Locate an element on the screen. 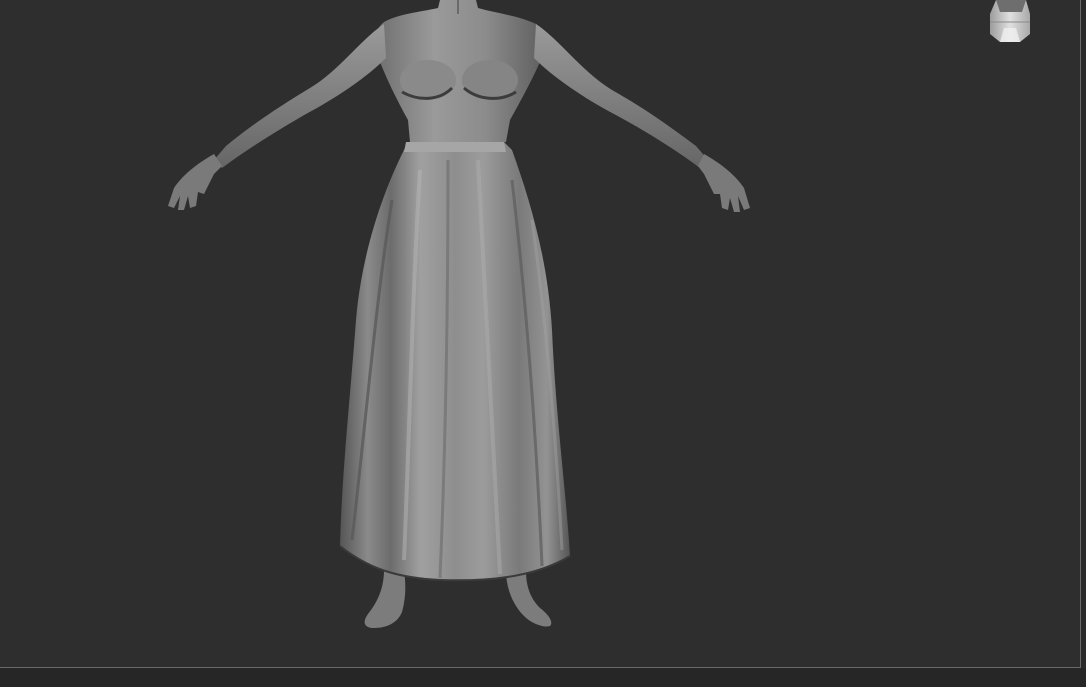  right-panel-edge is located at coordinates (1083, 334).